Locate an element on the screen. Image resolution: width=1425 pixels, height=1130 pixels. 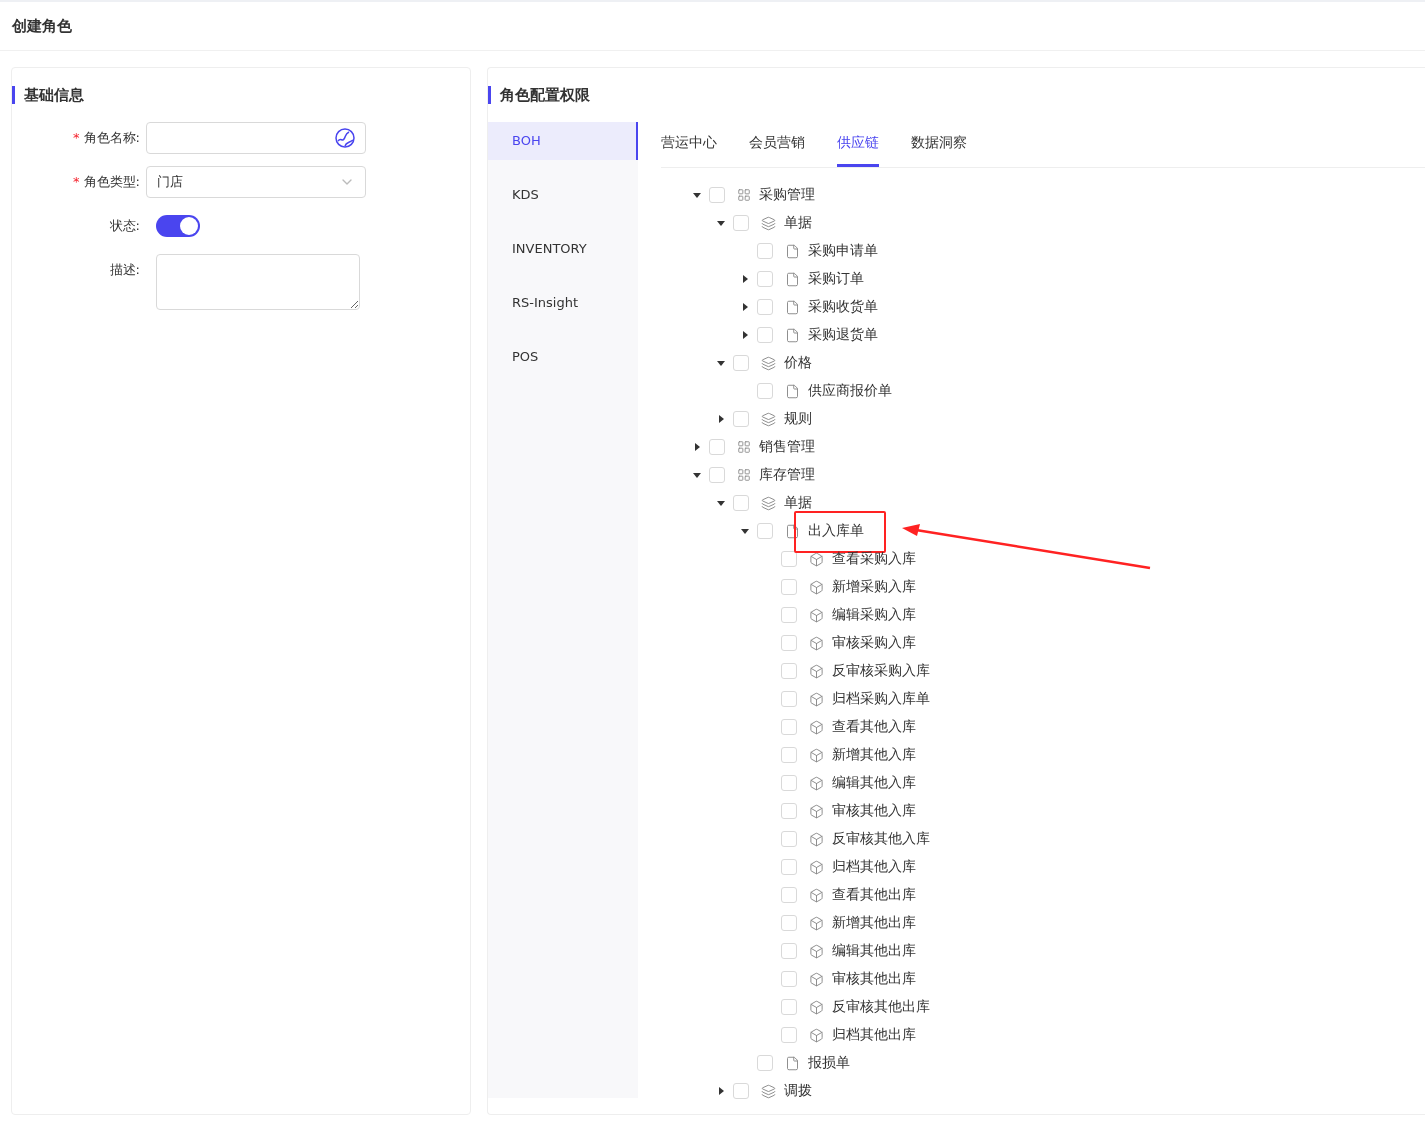
select-field: 门店 is located at coordinates (256, 182).